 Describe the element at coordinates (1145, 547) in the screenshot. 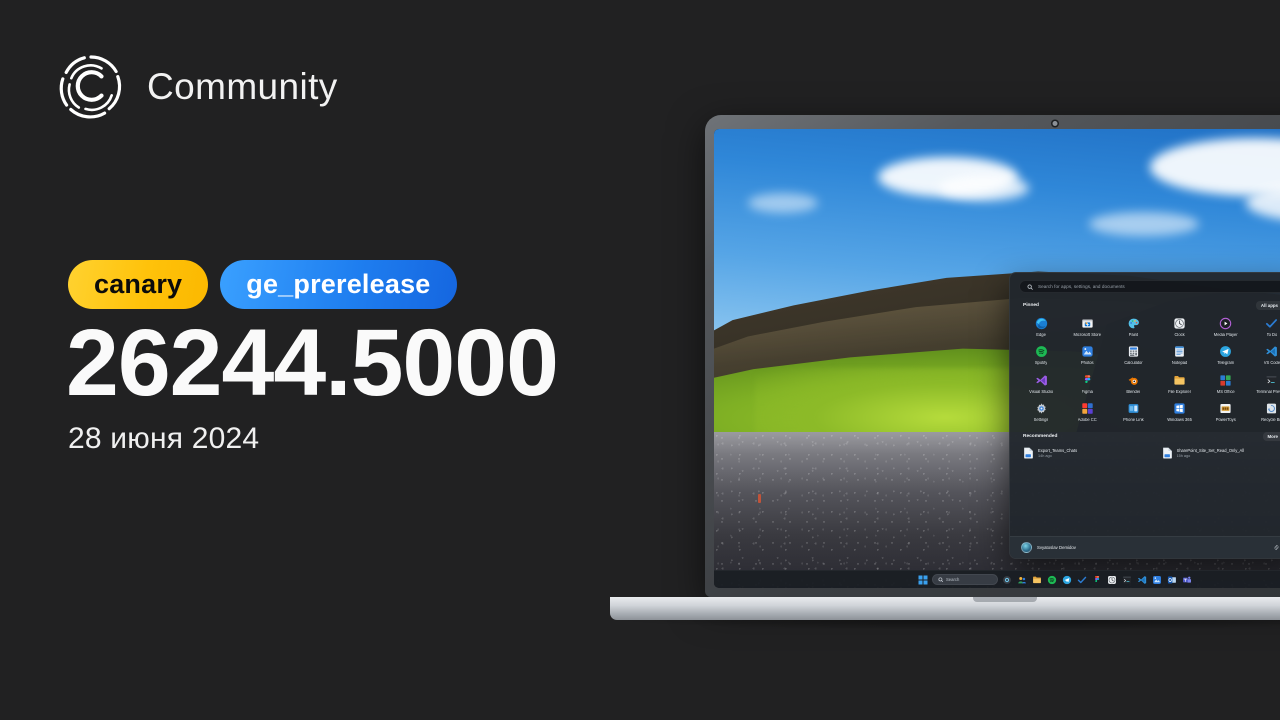

I see `start-menu-footer: Svyatoslav Demidov` at that location.